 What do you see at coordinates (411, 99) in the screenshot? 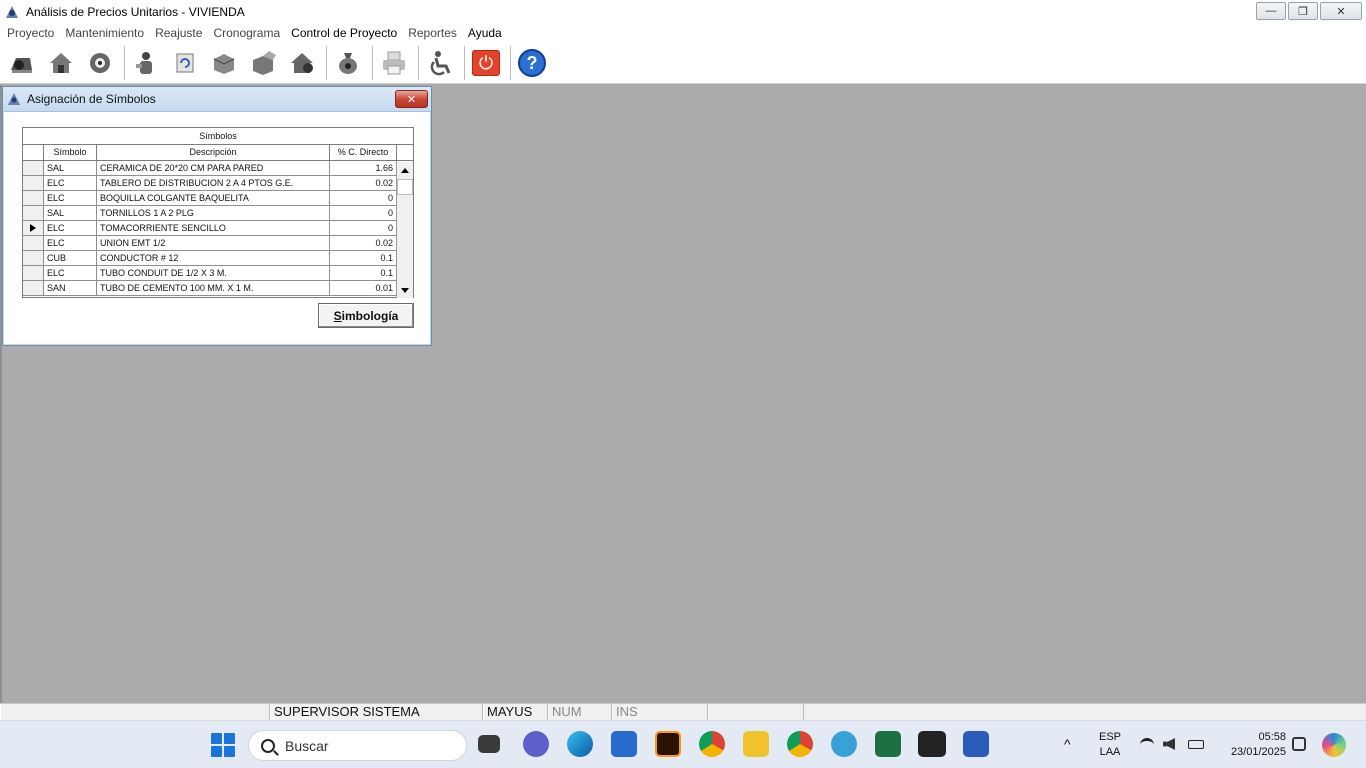
I see `dialog-close-button: ✕` at bounding box center [411, 99].